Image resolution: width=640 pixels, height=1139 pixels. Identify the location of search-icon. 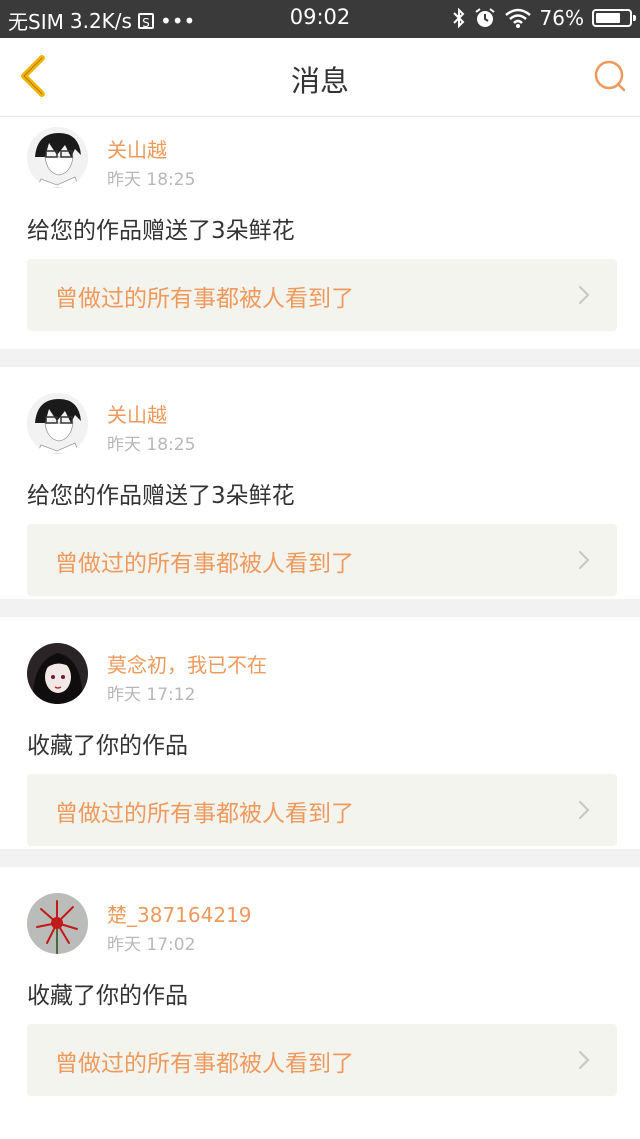
(610, 76).